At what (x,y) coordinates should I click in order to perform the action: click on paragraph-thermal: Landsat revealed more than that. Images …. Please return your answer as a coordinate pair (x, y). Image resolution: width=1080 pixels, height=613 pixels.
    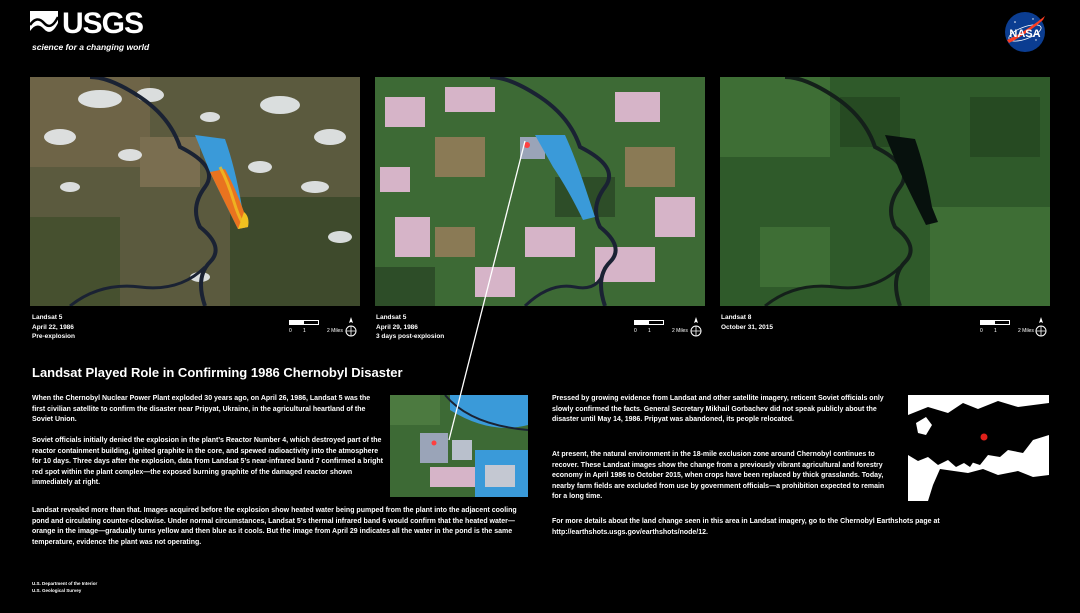
    Looking at the image, I should click on (274, 526).